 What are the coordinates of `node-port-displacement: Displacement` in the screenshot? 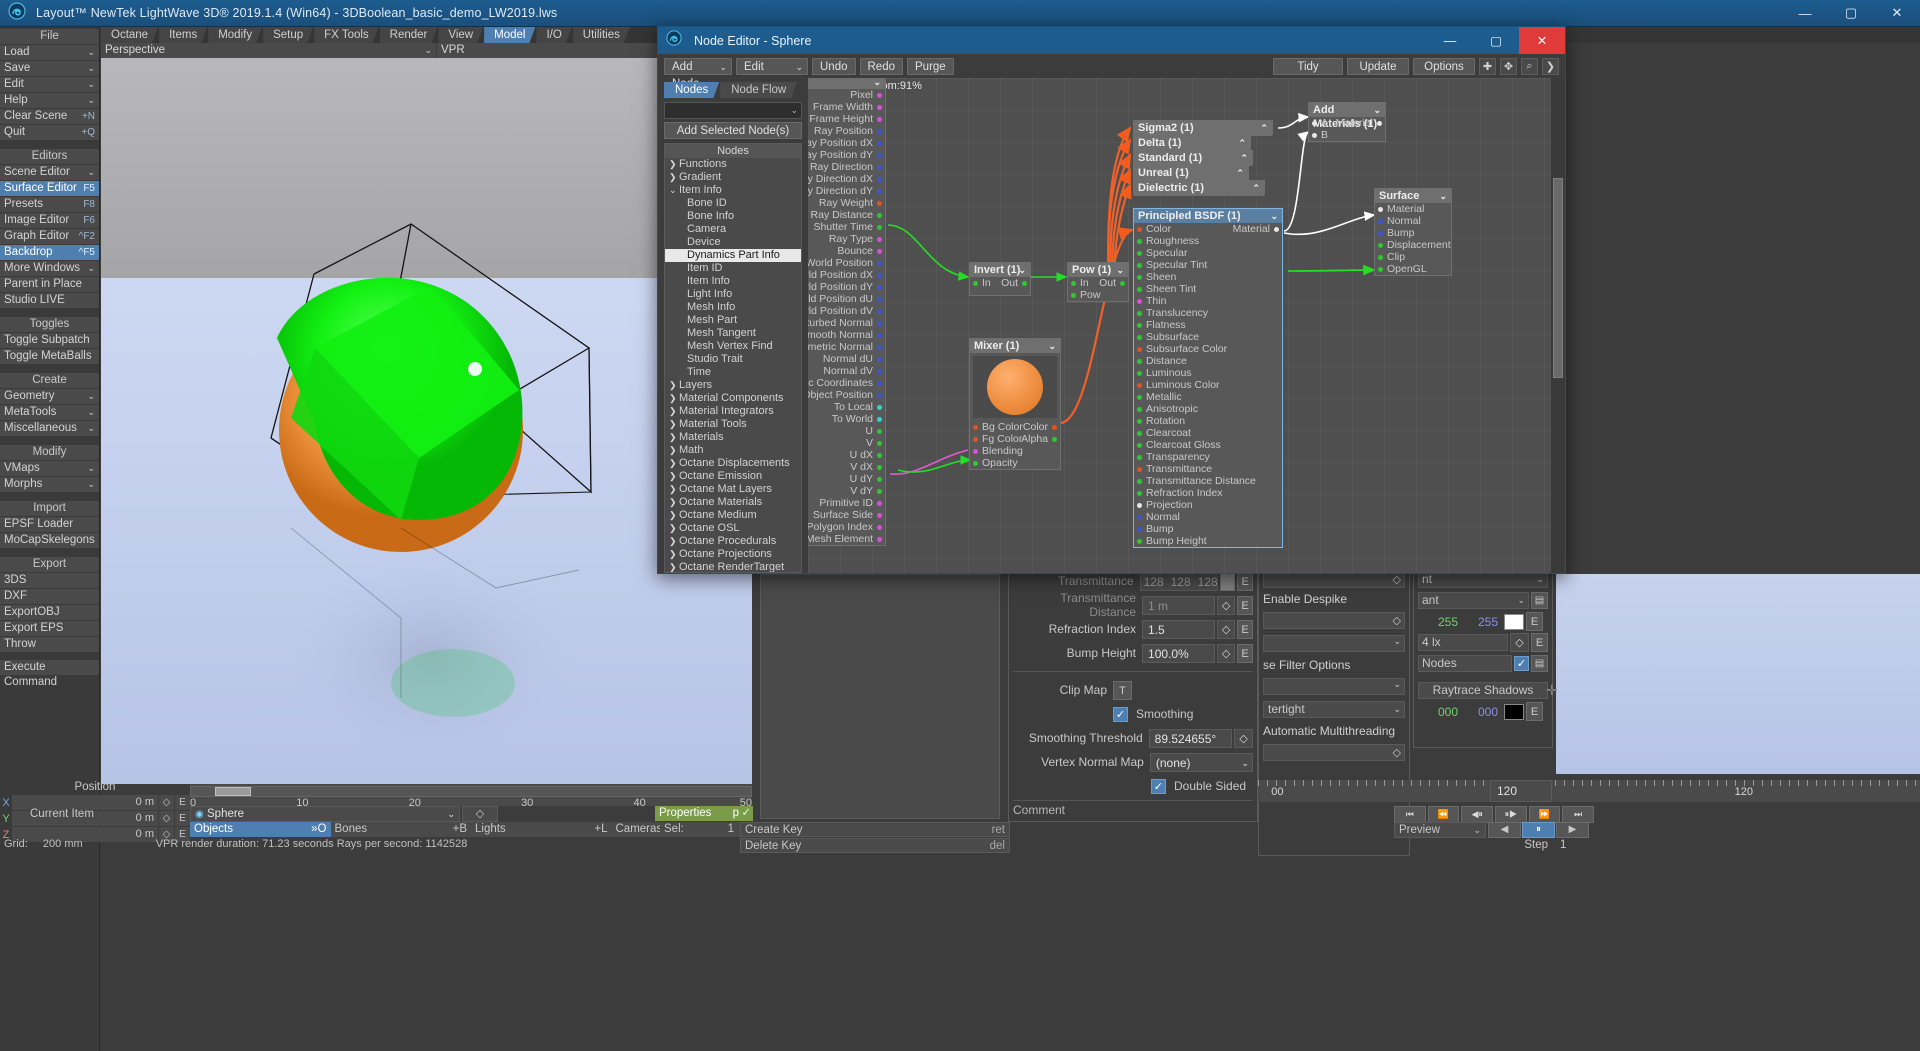 It's located at (1413, 245).